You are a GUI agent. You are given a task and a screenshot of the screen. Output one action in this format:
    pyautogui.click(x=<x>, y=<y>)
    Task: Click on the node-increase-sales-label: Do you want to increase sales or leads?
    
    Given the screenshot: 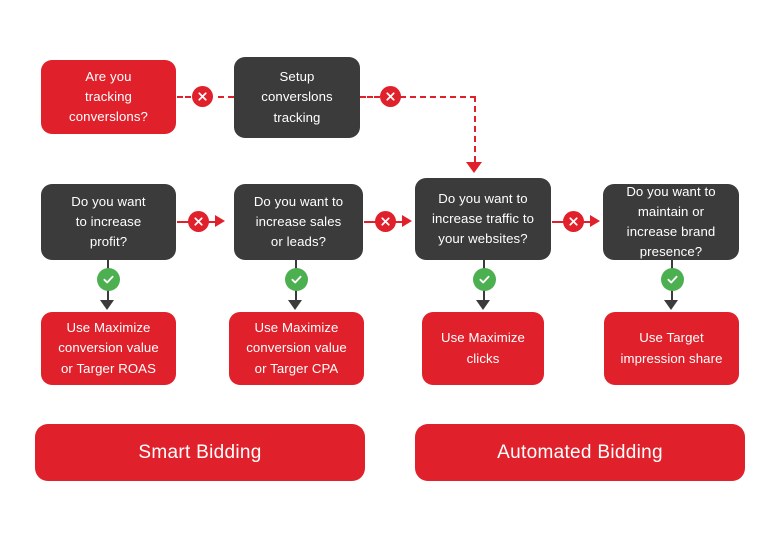 What is the action you would take?
    pyautogui.click(x=298, y=221)
    